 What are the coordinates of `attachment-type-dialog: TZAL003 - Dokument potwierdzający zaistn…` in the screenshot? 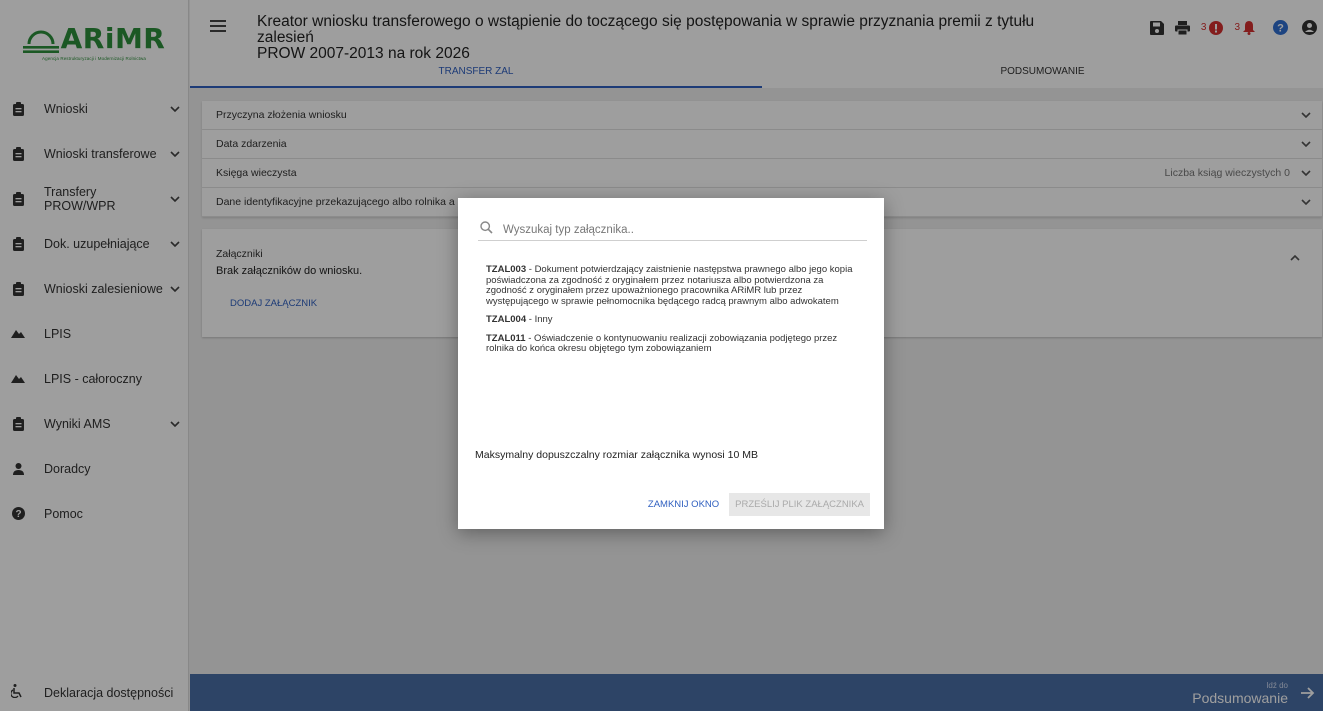 It's located at (671, 363).